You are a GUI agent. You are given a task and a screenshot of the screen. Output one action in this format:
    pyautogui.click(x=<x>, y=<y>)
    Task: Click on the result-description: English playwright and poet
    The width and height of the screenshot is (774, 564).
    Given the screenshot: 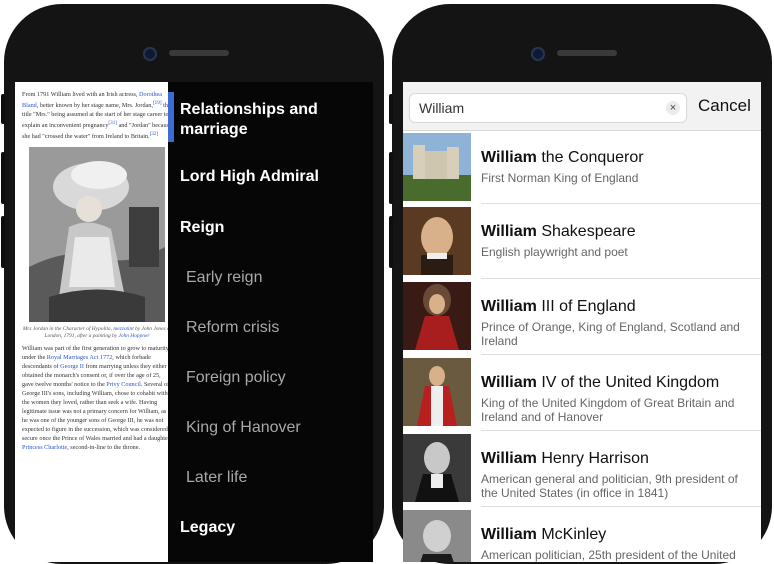 What is the action you would take?
    pyautogui.click(x=554, y=252)
    